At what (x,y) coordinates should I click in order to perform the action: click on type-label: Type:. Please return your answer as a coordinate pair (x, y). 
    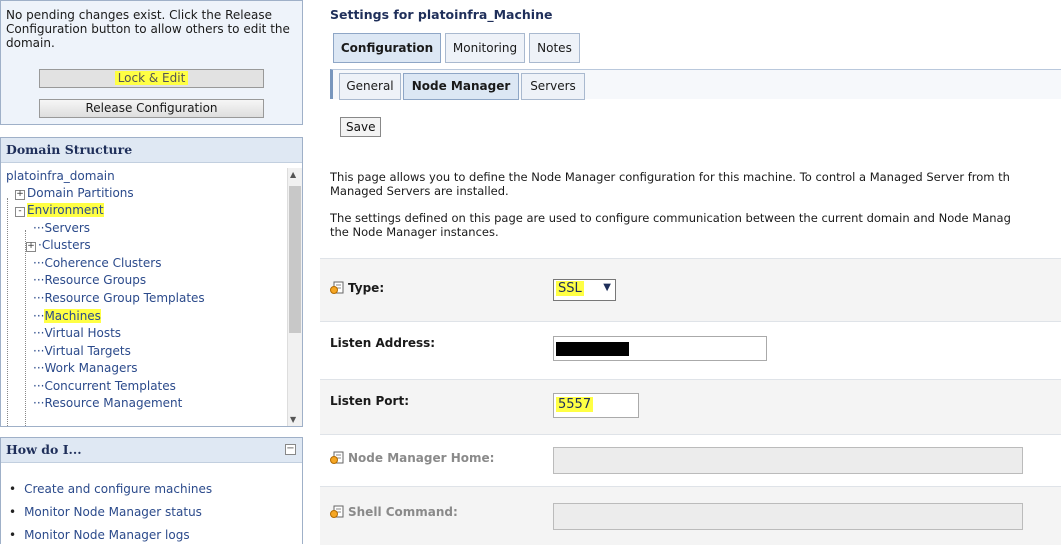
    Looking at the image, I should click on (357, 288).